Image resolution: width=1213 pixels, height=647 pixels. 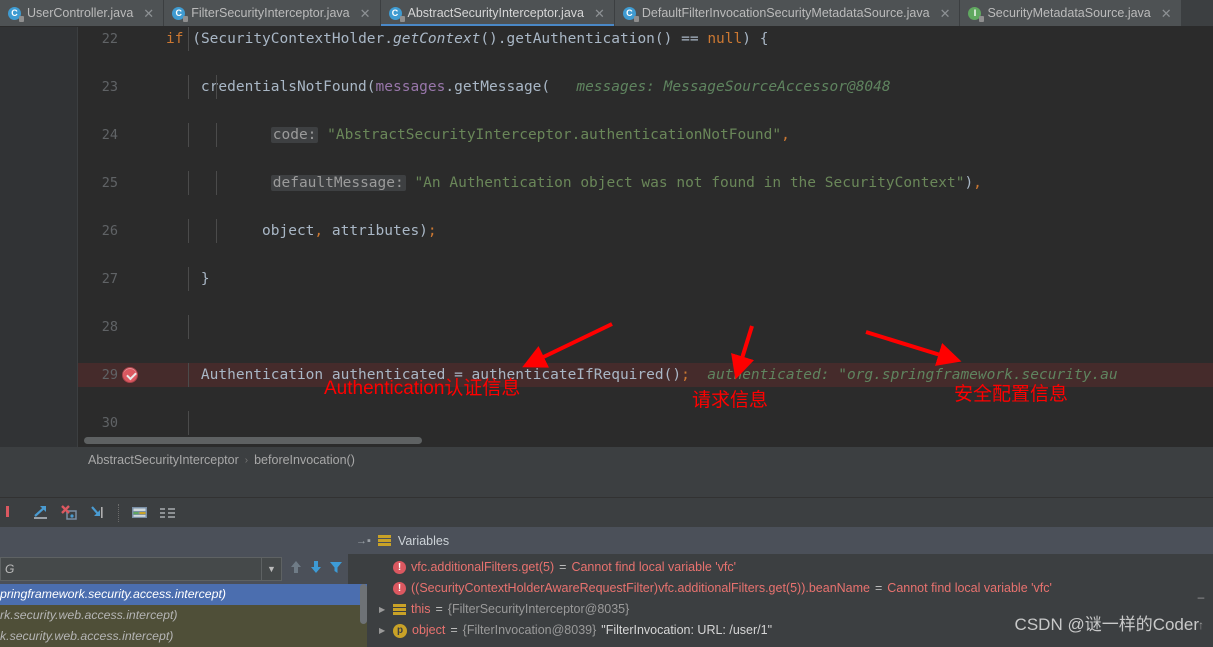 What do you see at coordinates (41, 513) in the screenshot?
I see `step-over-icon` at bounding box center [41, 513].